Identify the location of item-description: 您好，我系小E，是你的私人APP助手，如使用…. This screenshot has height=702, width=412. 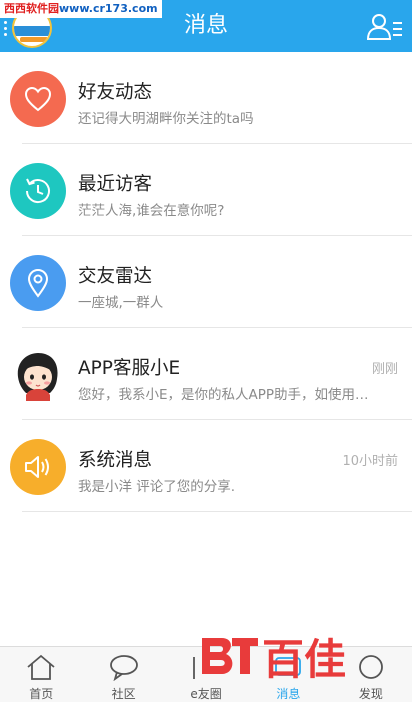
(223, 395).